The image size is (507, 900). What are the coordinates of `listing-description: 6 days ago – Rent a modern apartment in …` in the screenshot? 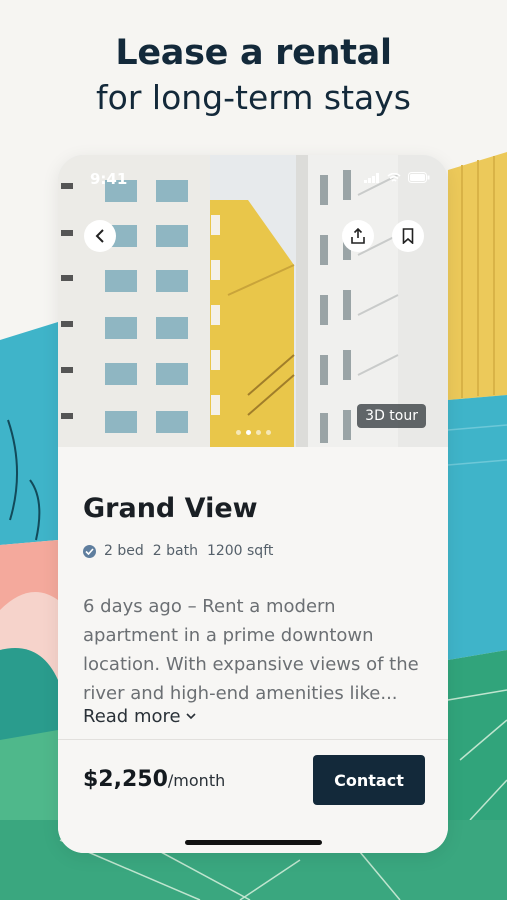 It's located at (251, 650).